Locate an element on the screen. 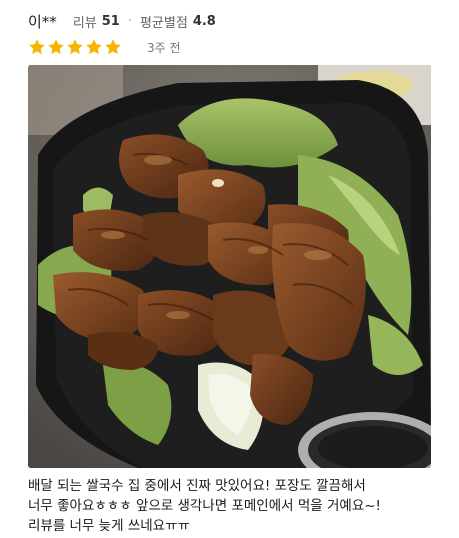  avg-rating: 4.8 is located at coordinates (204, 21).